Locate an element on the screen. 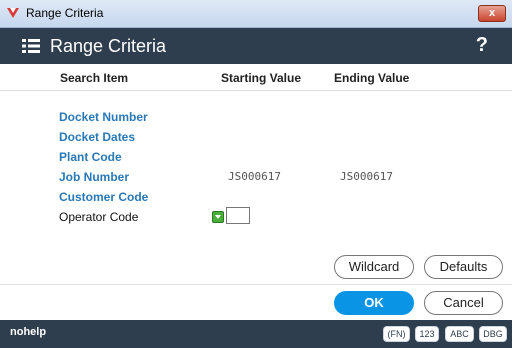 Image resolution: width=512 pixels, height=348 pixels. button-divider is located at coordinates (256, 284).